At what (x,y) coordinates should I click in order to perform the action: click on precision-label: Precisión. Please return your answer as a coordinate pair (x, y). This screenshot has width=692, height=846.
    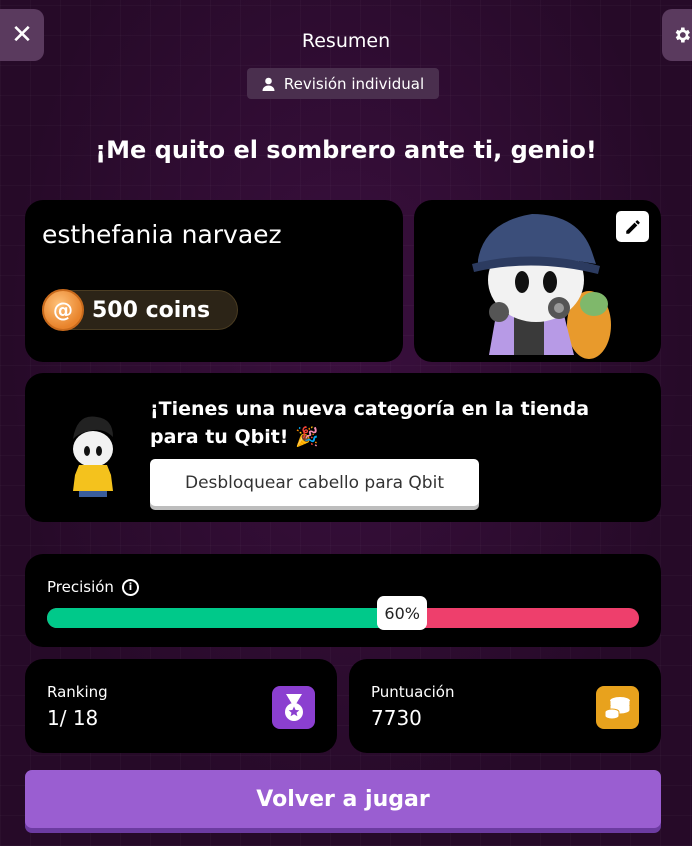
    Looking at the image, I should click on (80, 587).